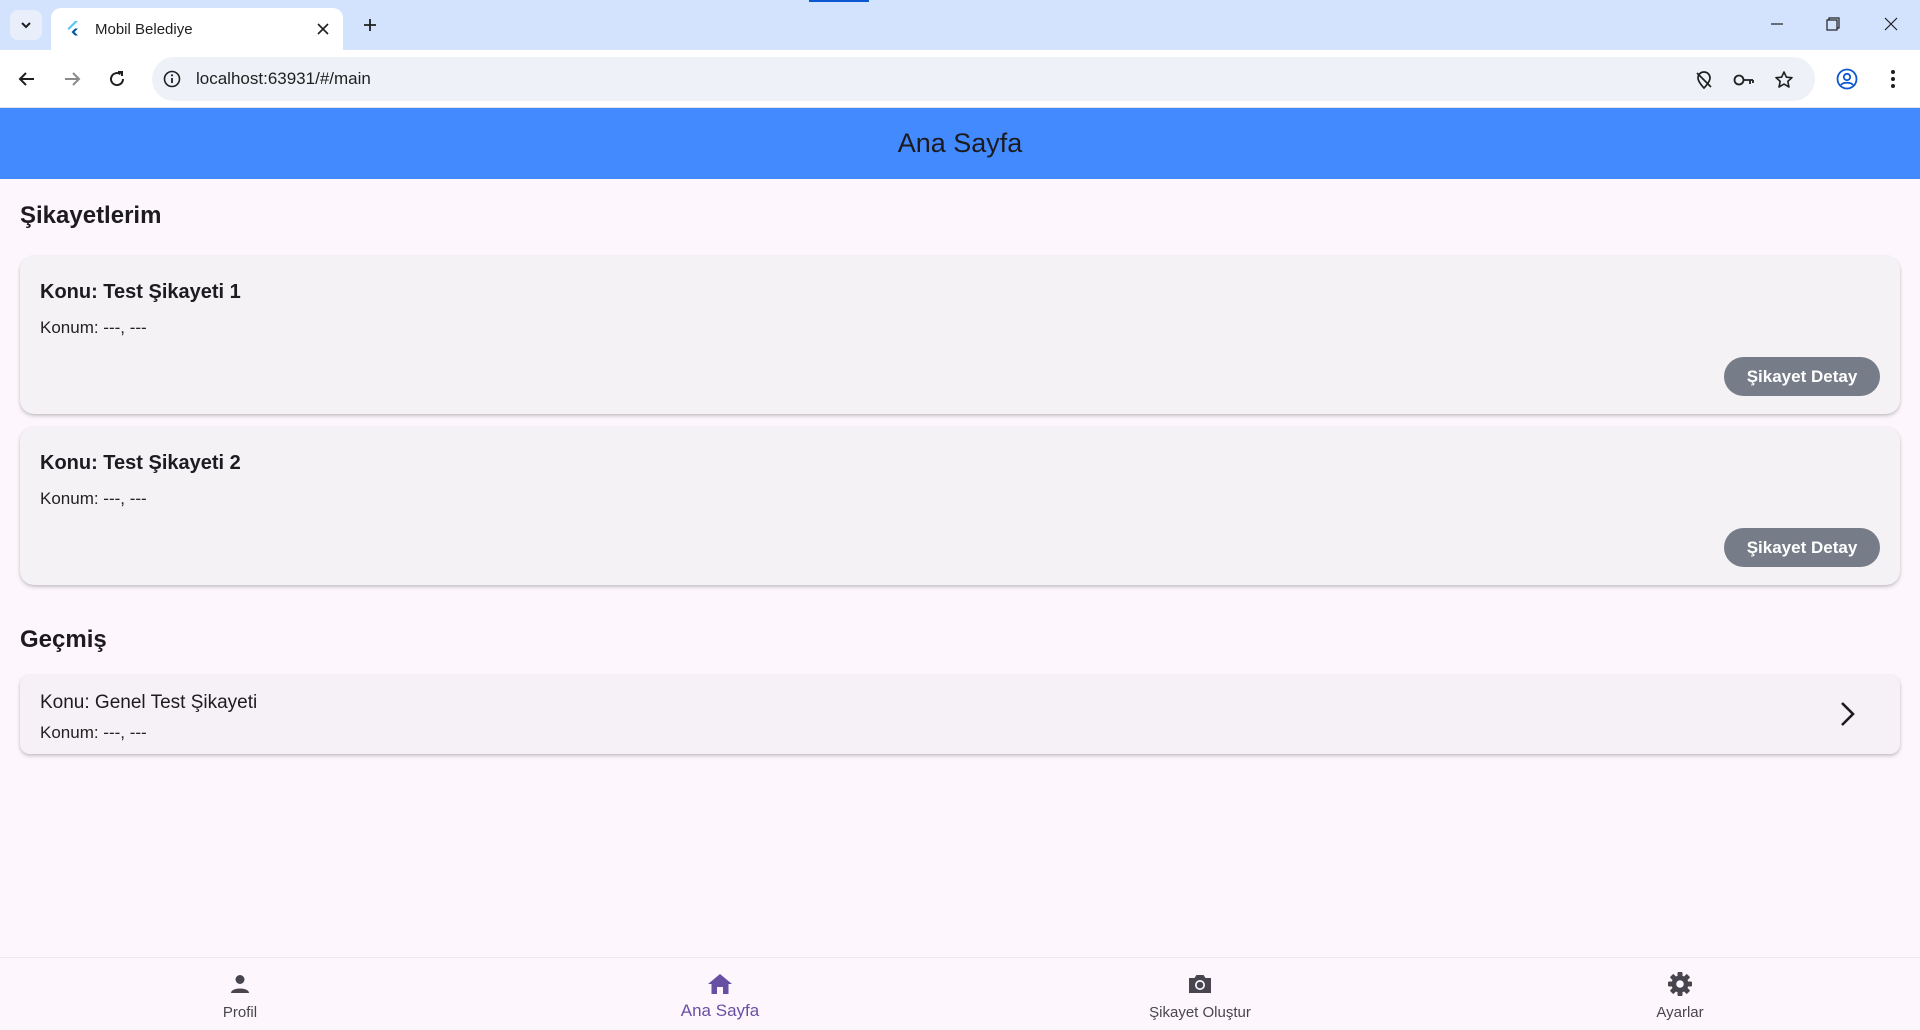  Describe the element at coordinates (720, 1010) in the screenshot. I see `nav-label: Ana Sayfa` at that location.